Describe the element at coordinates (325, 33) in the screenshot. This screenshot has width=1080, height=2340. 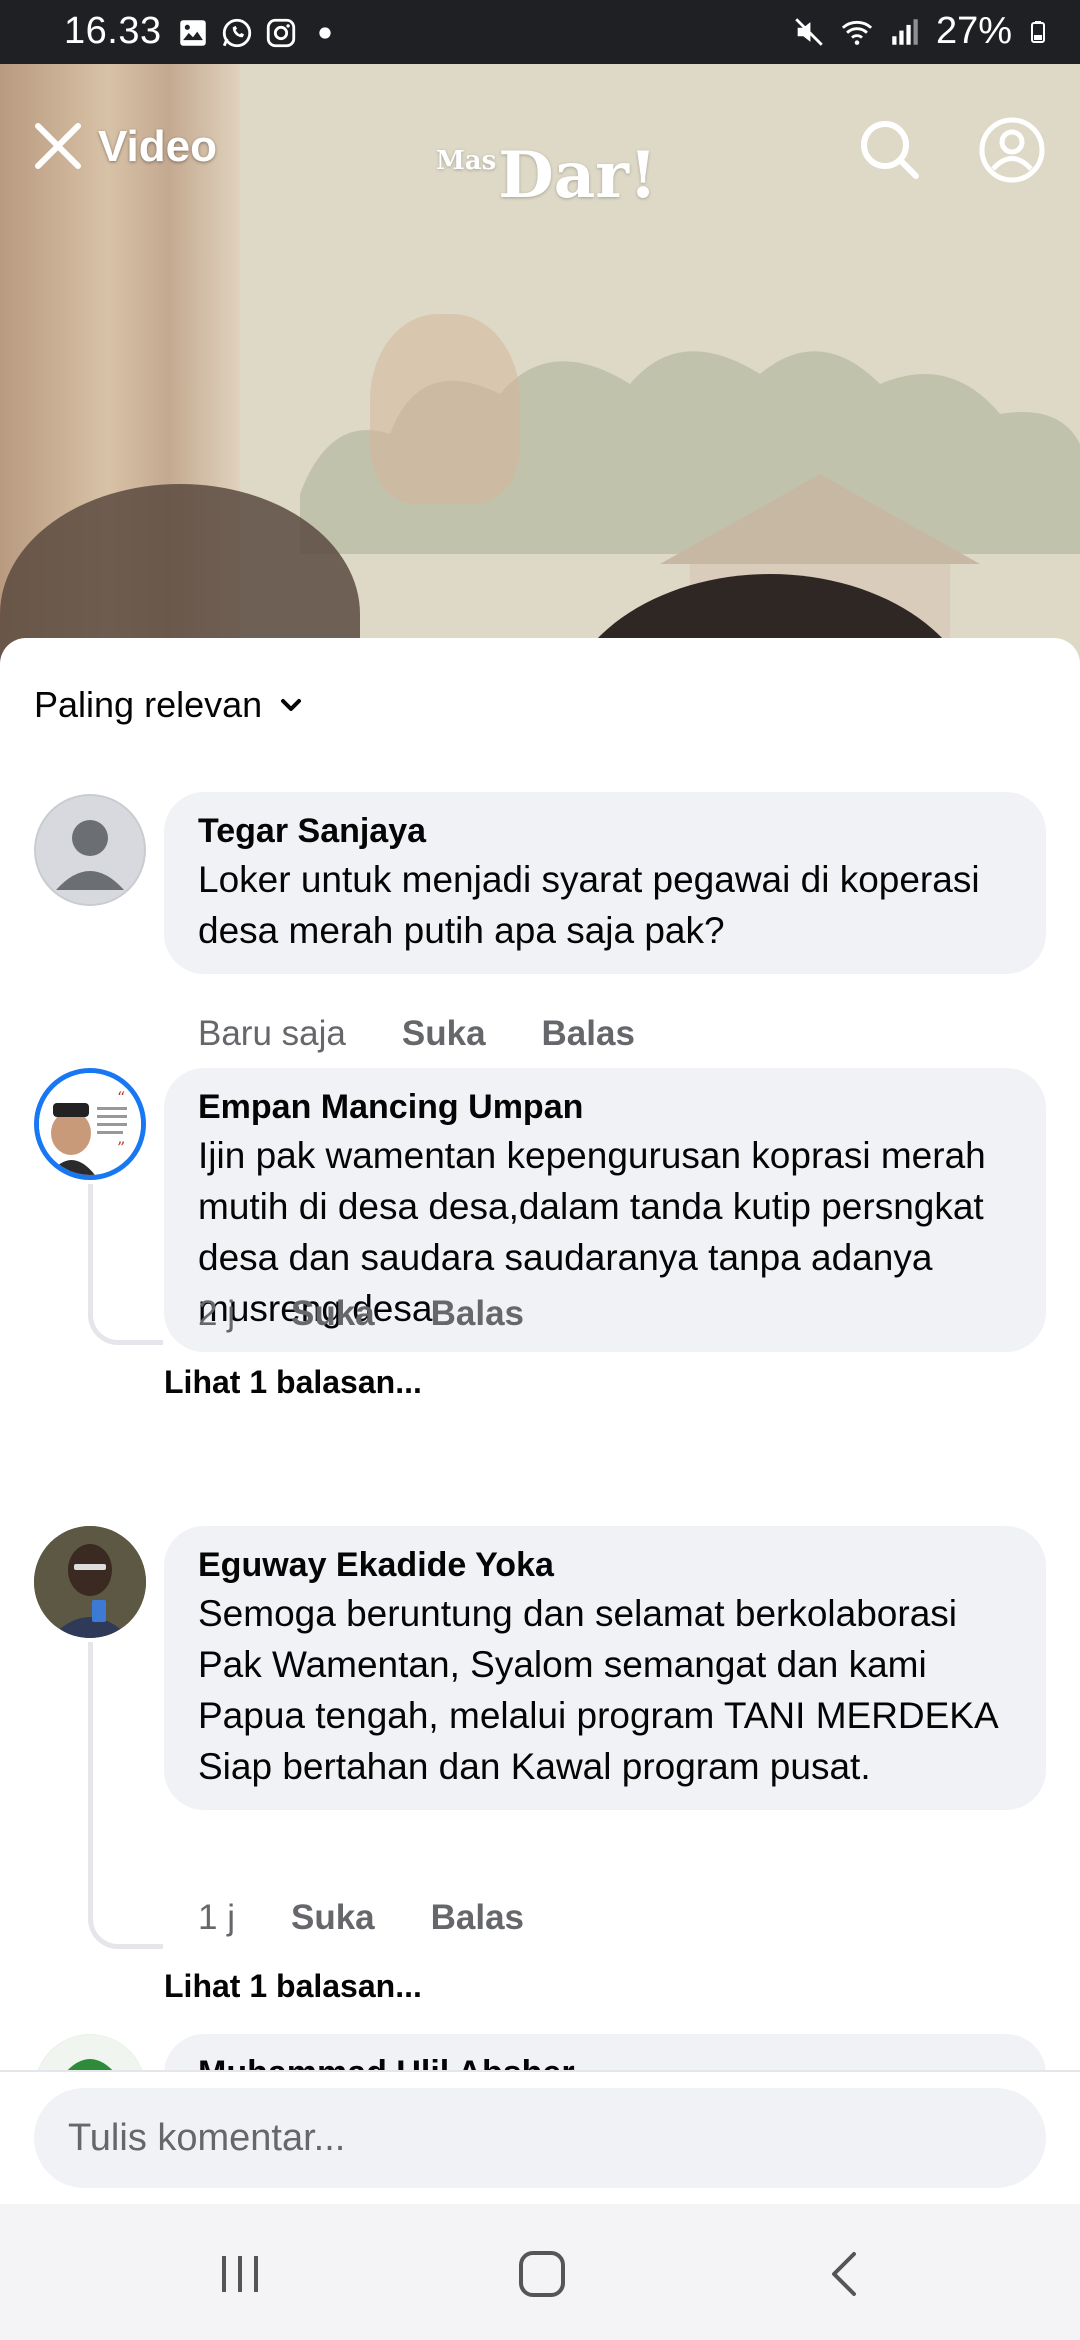
I see `dot-icon` at that location.